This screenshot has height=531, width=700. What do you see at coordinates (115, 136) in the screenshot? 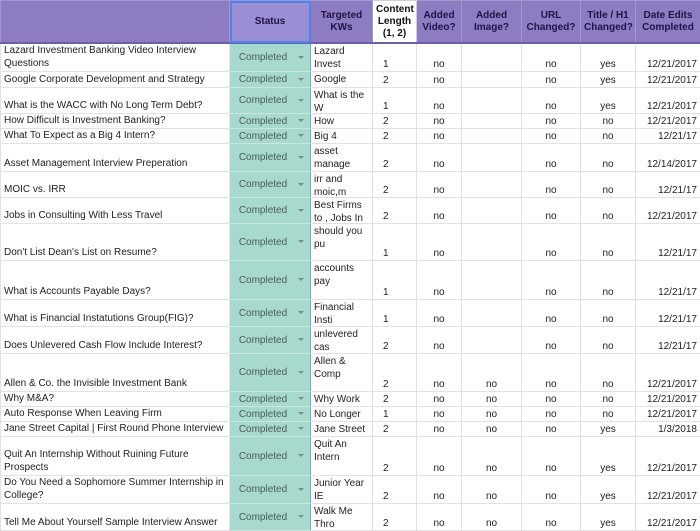
I see `title-cell: What To Expect as a Big 4 Intern?` at bounding box center [115, 136].